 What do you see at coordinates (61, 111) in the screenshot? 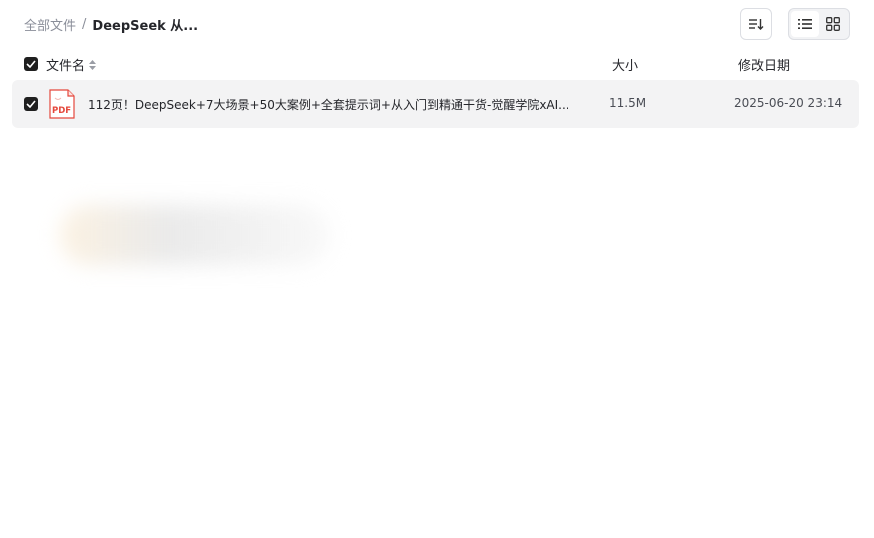
I see `pdf-icon-label: PDF` at bounding box center [61, 111].